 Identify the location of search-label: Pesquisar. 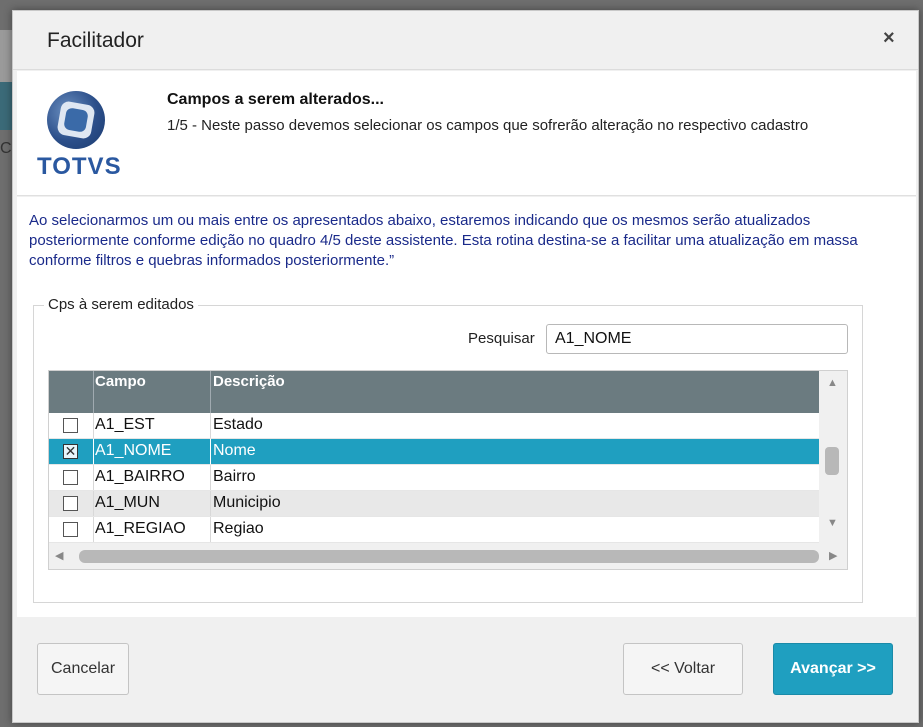
(501, 338).